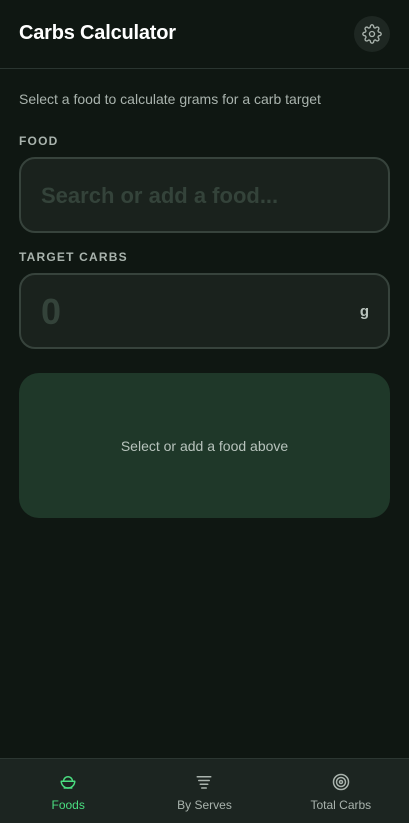 This screenshot has height=823, width=409. I want to click on result-message: Select or add a food above, so click(204, 445).